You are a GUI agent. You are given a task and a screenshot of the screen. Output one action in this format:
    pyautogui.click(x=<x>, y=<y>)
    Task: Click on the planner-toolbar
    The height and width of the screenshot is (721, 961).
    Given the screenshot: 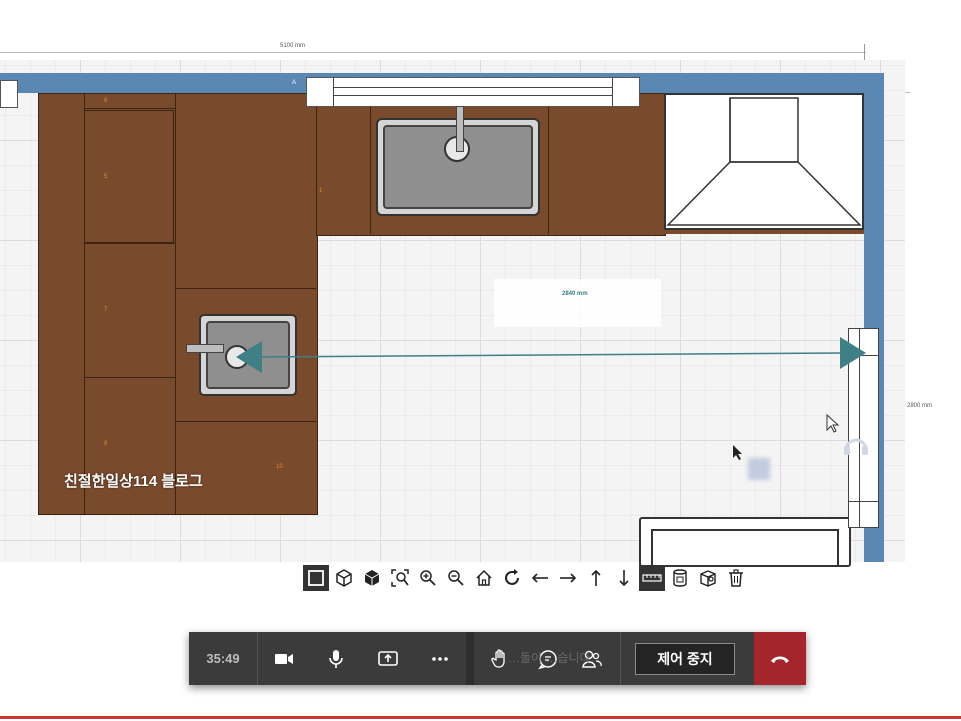 What is the action you would take?
    pyautogui.click(x=526, y=578)
    